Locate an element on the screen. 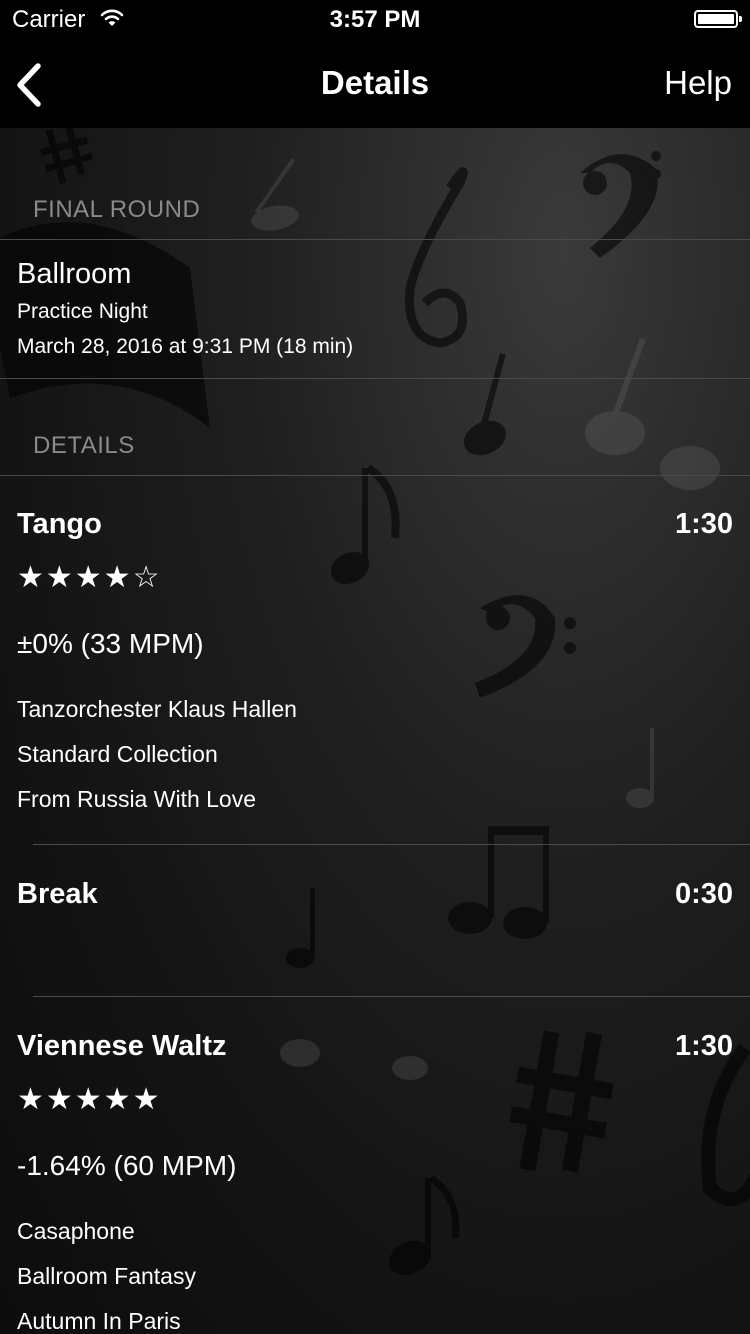 This screenshot has width=750, height=1334. status-time: 3:57 PM is located at coordinates (375, 19).